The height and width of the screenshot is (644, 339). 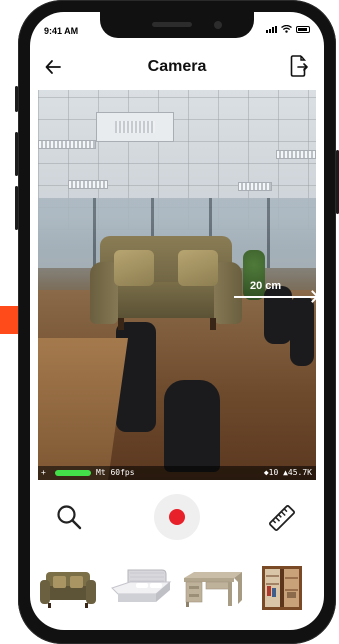 I want to click on ar-debug-hud: + Mt 60fps ◆10 ▲45.7K, so click(x=177, y=473).